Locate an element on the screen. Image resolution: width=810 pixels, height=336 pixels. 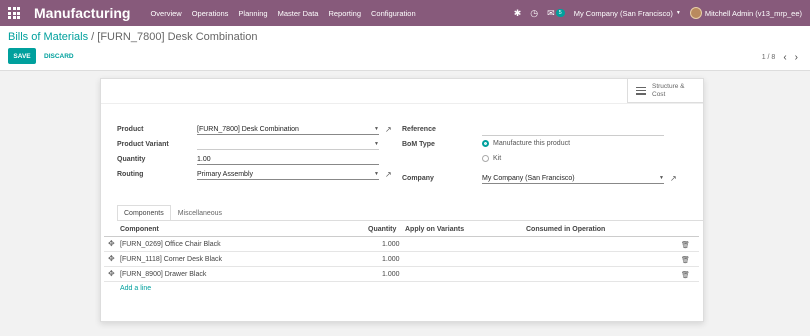
discard-button: DISCARD is located at coordinates (59, 56).